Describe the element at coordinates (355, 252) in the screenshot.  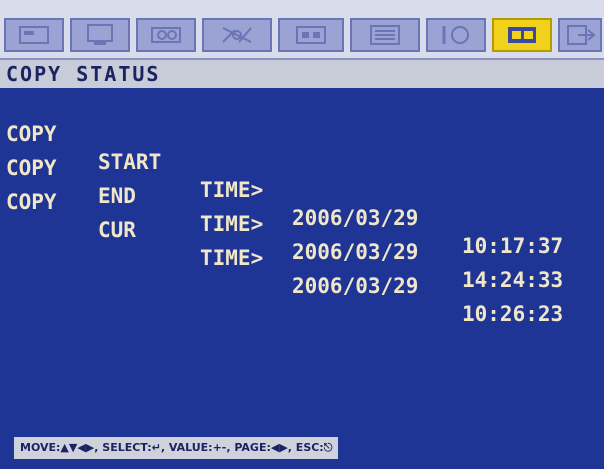
I see `copy-end-date: 2006/03/29` at that location.